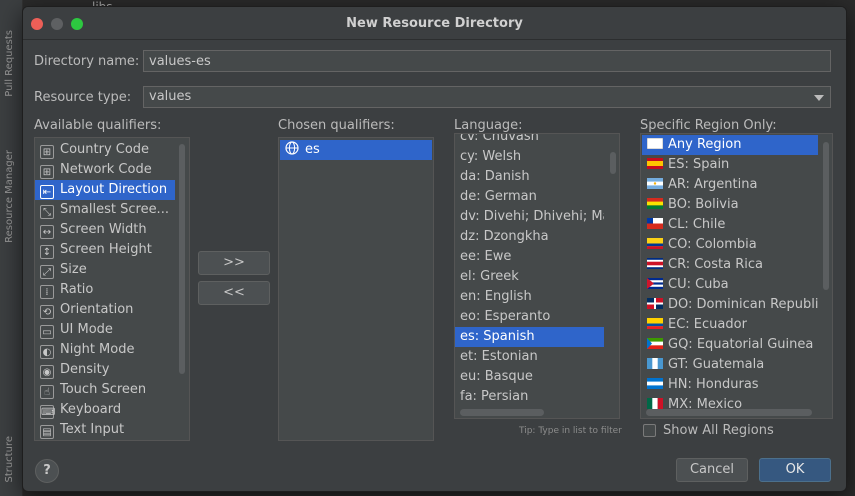  I want to click on region-item: GT: Guatemala, so click(730, 365).